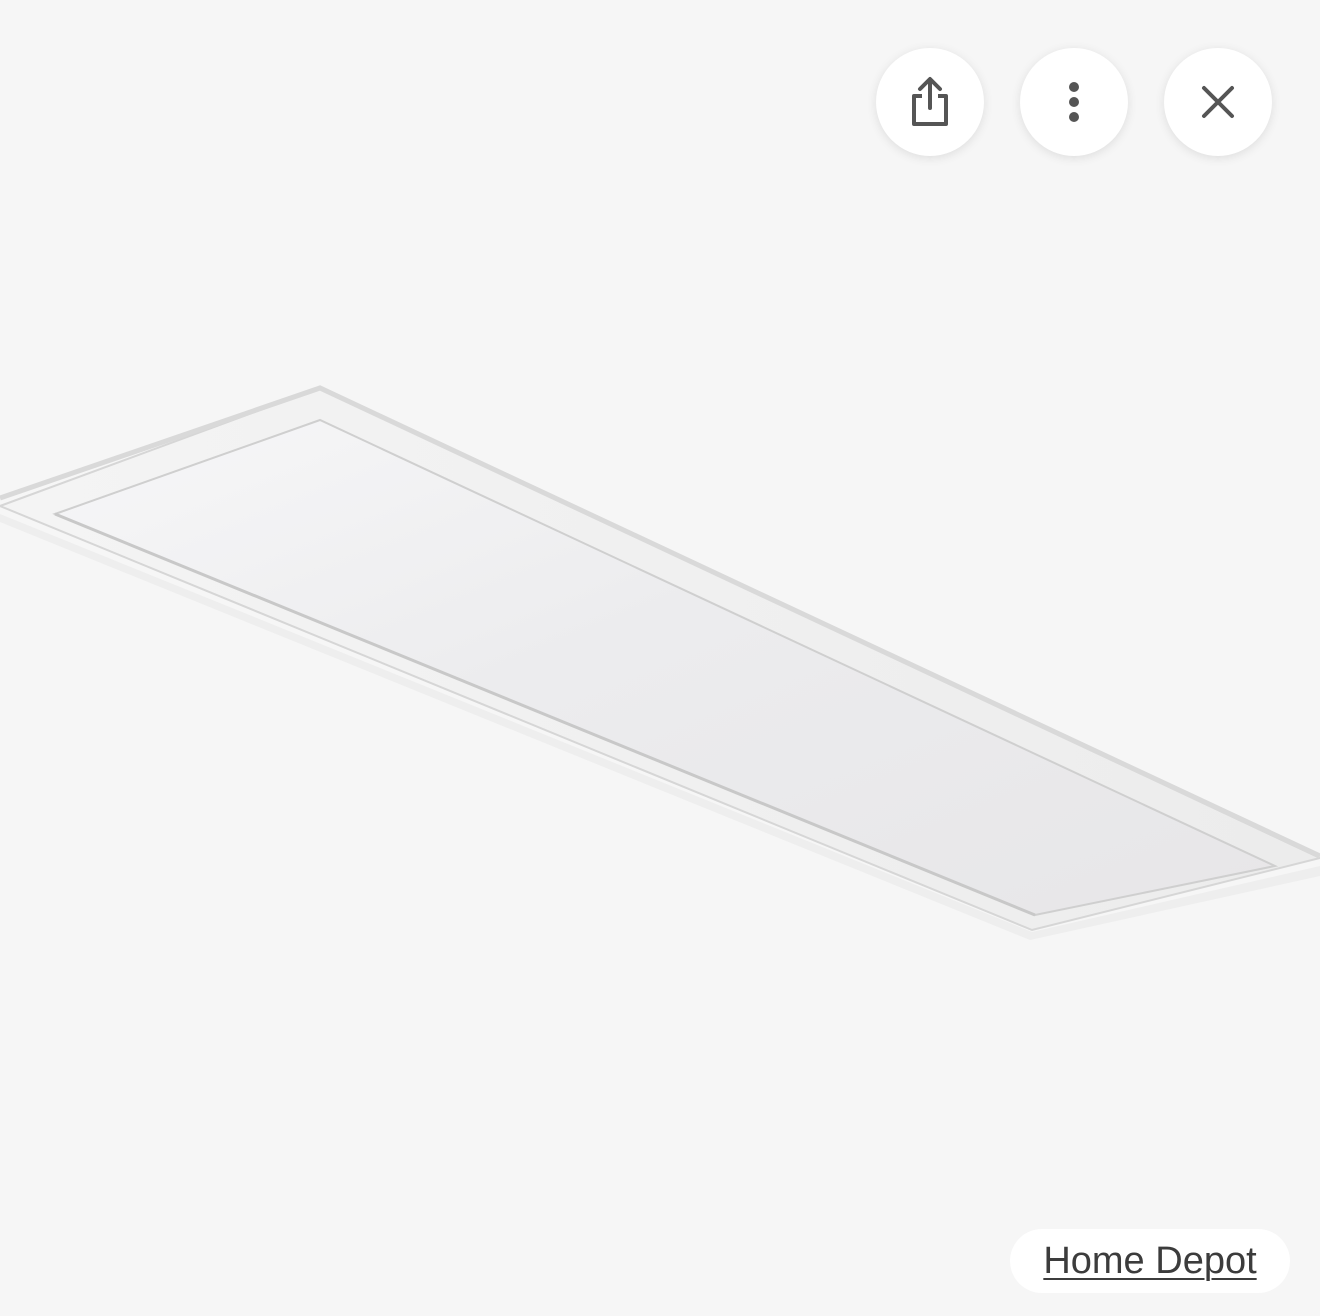  I want to click on share-button, so click(930, 102).